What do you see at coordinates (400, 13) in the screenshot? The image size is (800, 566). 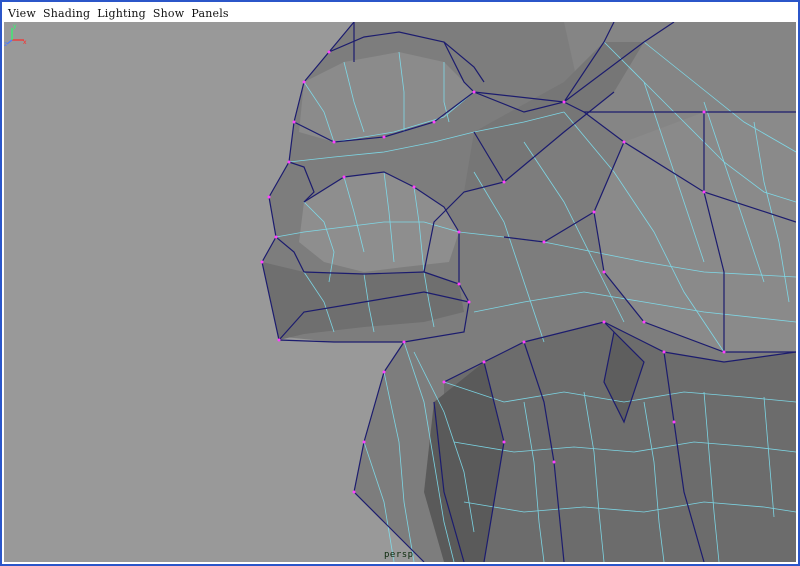 I see `panel-menubar: View Shading Lighting Show Panels` at bounding box center [400, 13].